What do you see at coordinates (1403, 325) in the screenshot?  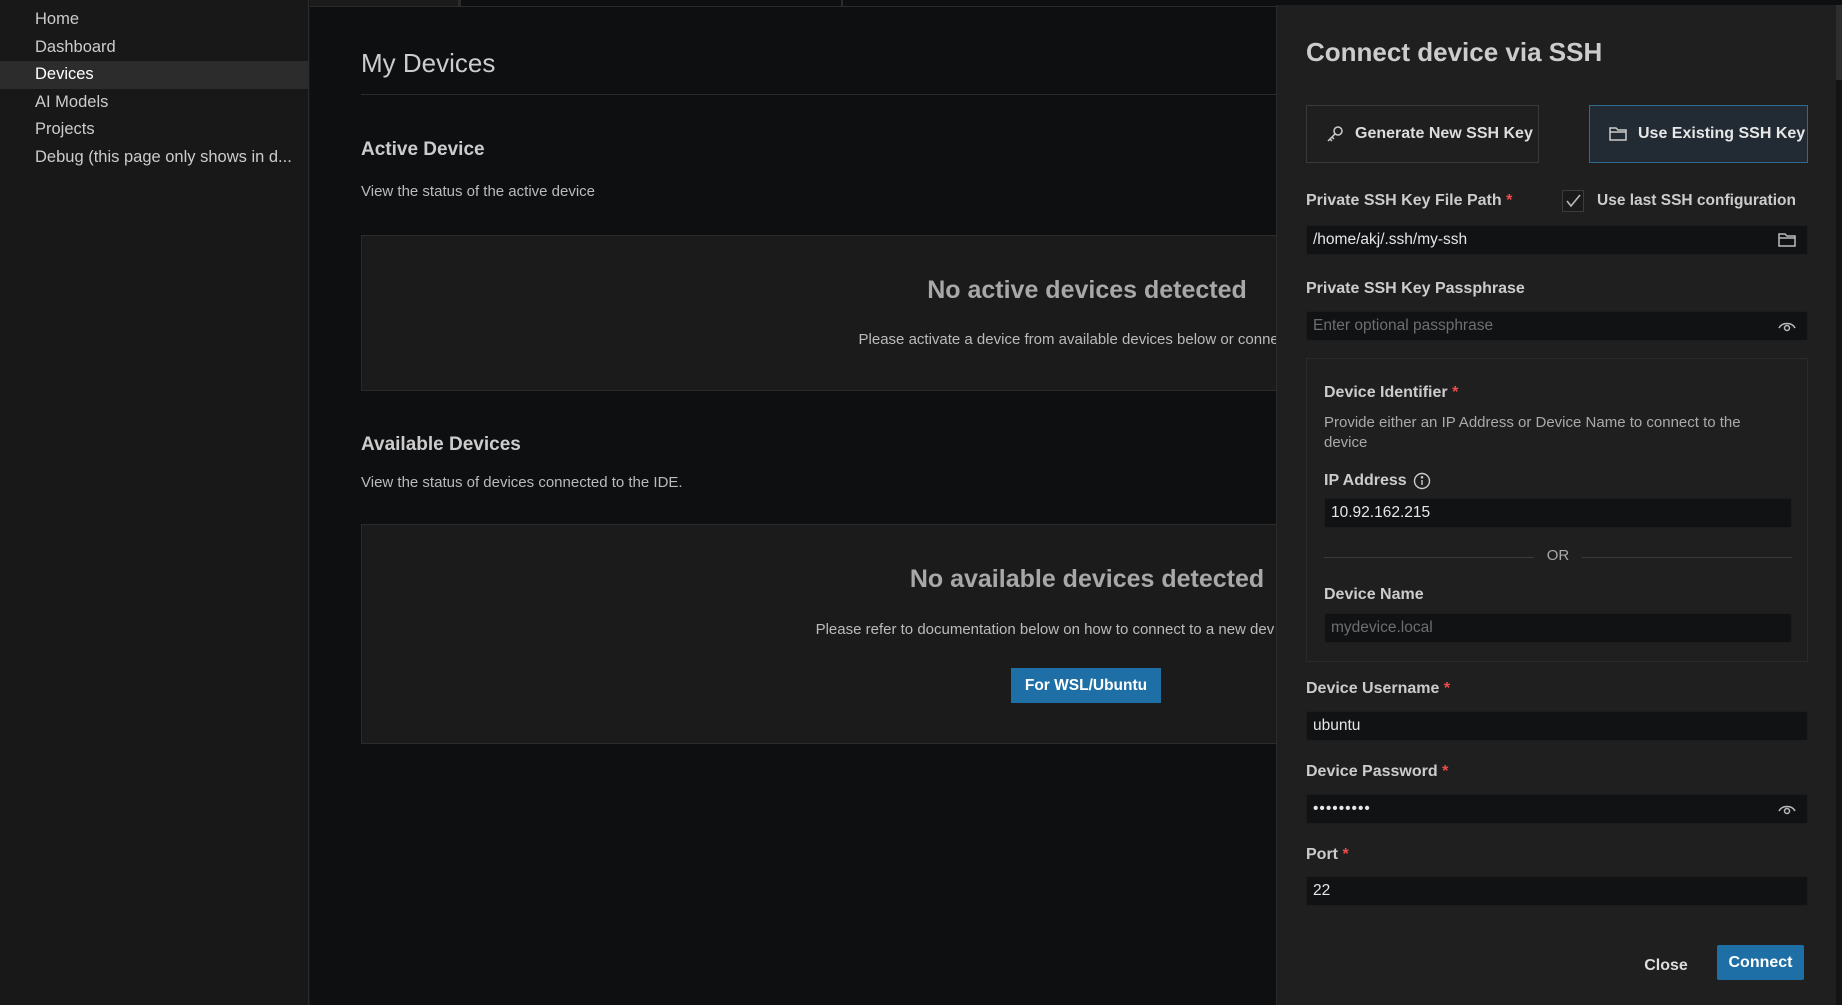 I see `passphrase-placeholder: Enter optional passphrase` at bounding box center [1403, 325].